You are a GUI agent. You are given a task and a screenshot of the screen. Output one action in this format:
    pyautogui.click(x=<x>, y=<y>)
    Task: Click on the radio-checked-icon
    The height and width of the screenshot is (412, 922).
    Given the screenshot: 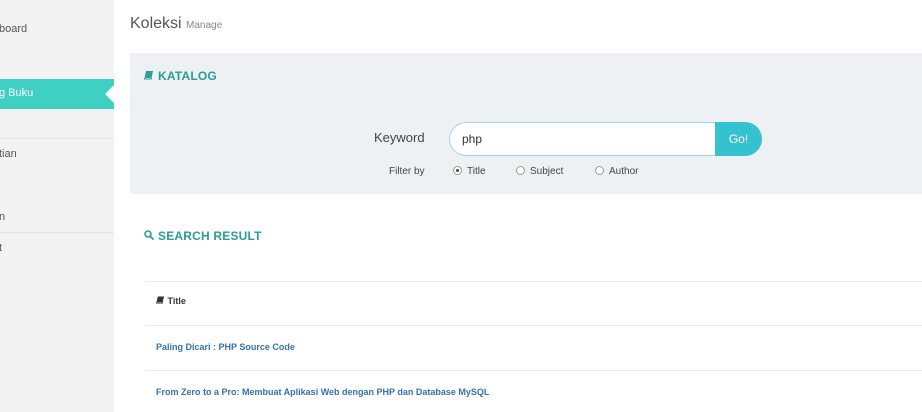 What is the action you would take?
    pyautogui.click(x=457, y=170)
    